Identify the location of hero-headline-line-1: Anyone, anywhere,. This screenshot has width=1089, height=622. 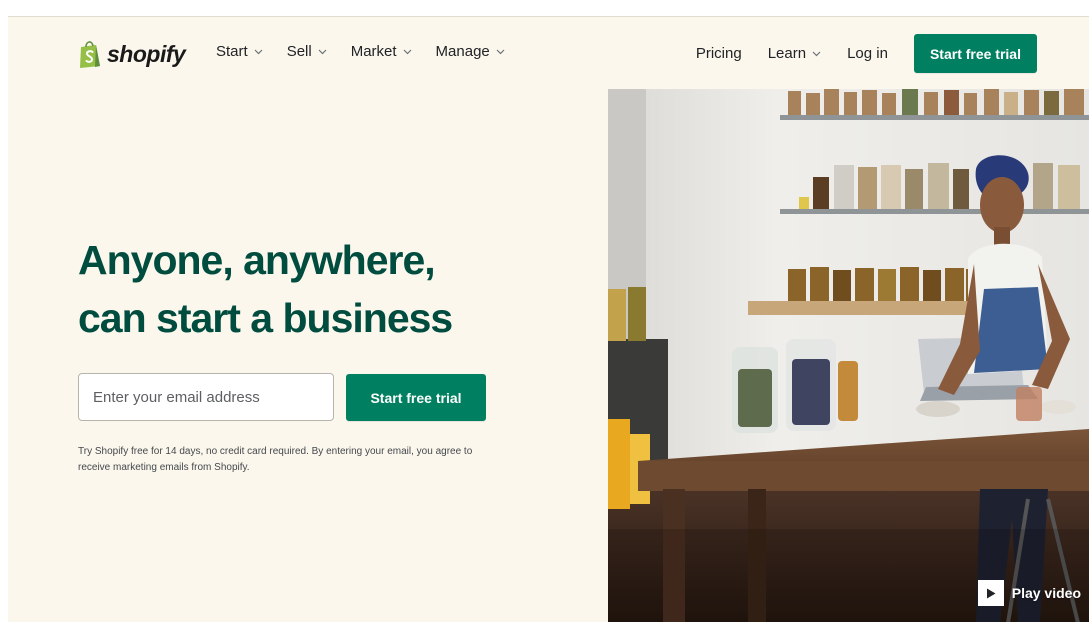
(257, 260).